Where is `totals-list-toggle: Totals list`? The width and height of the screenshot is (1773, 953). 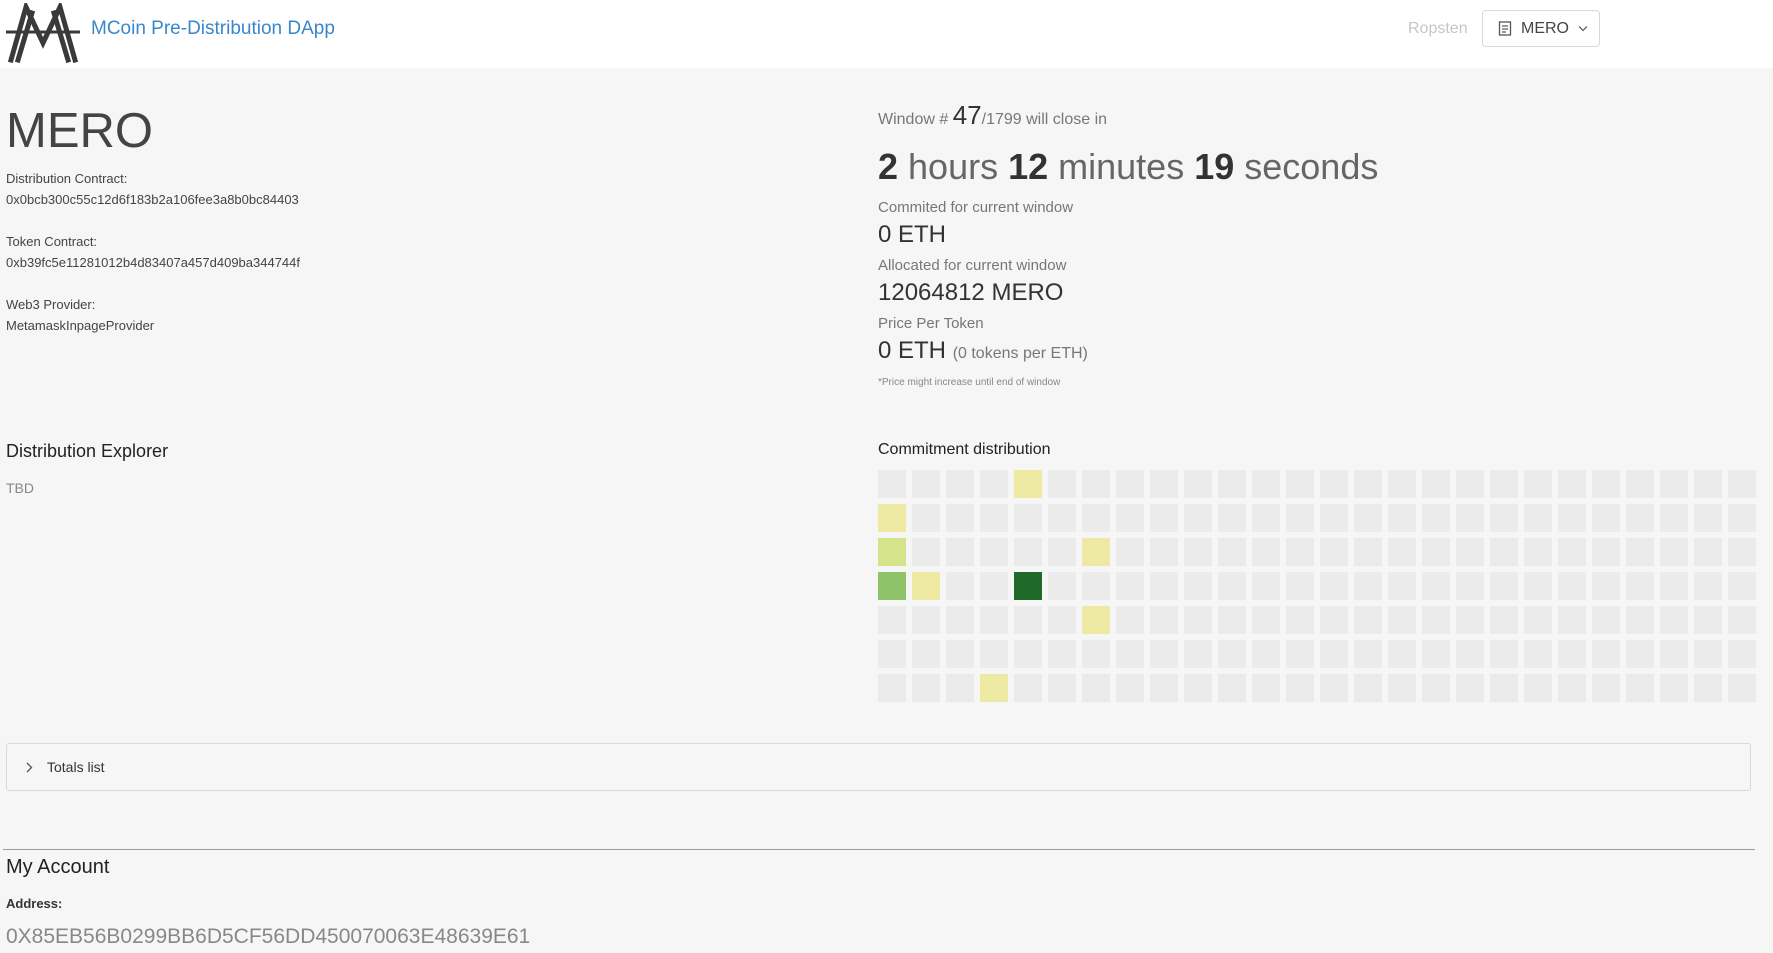 totals-list-toggle: Totals list is located at coordinates (878, 767).